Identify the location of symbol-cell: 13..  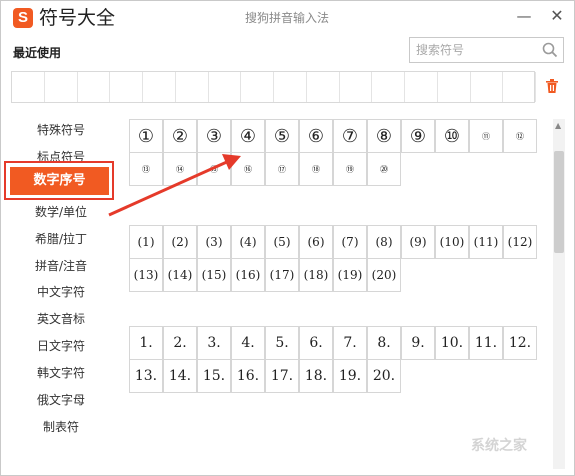
(146, 376).